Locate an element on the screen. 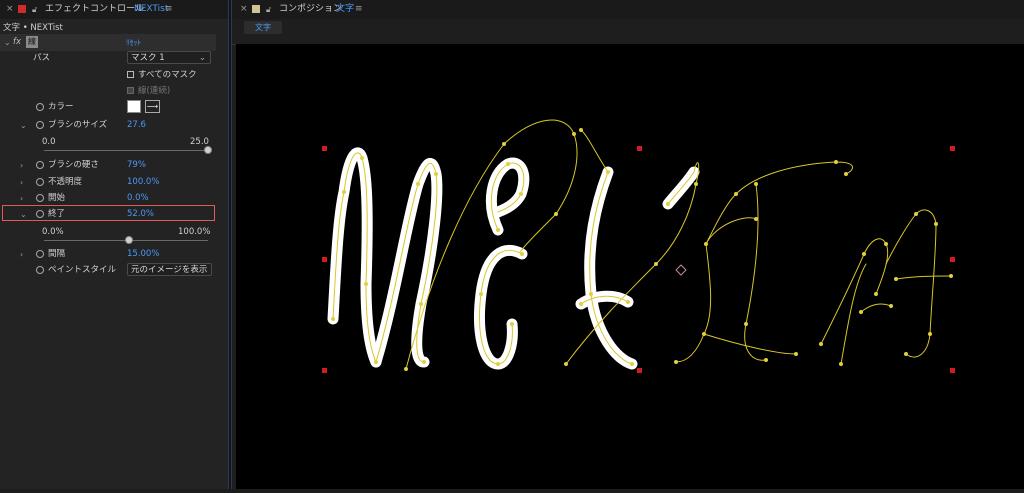  paint-style-value: 元のイメージを表示 is located at coordinates (169, 270).